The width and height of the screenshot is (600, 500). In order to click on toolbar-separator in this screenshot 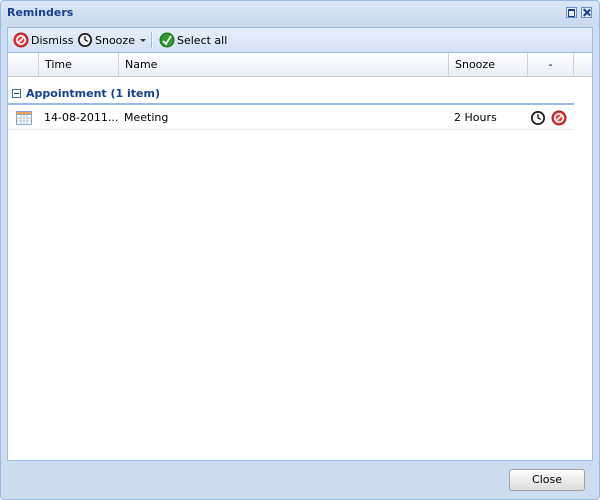, I will do `click(152, 40)`.